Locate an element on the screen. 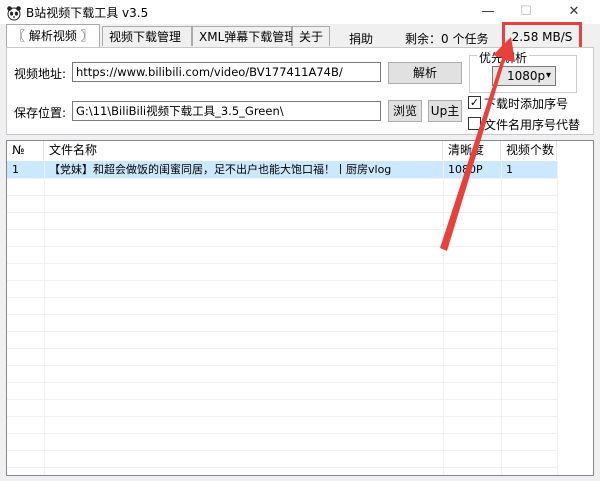 This screenshot has width=600, height=481. quality-select: 1080p ▾ is located at coordinates (524, 76).